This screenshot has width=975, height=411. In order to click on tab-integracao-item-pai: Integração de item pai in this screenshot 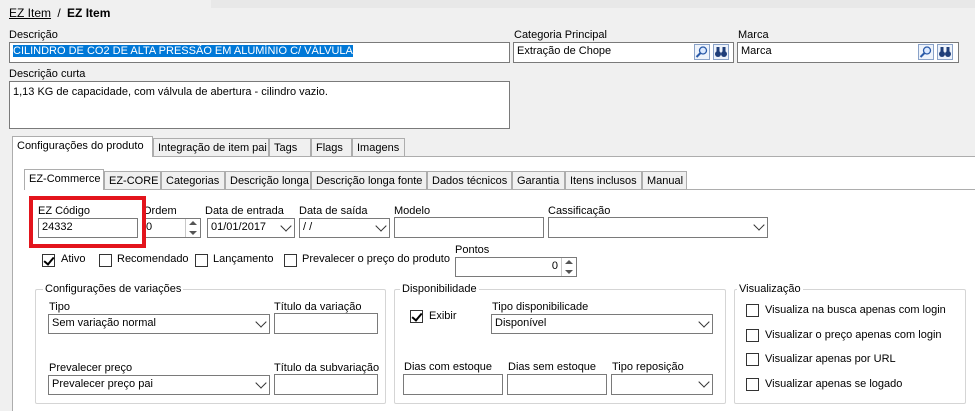, I will do `click(211, 147)`.